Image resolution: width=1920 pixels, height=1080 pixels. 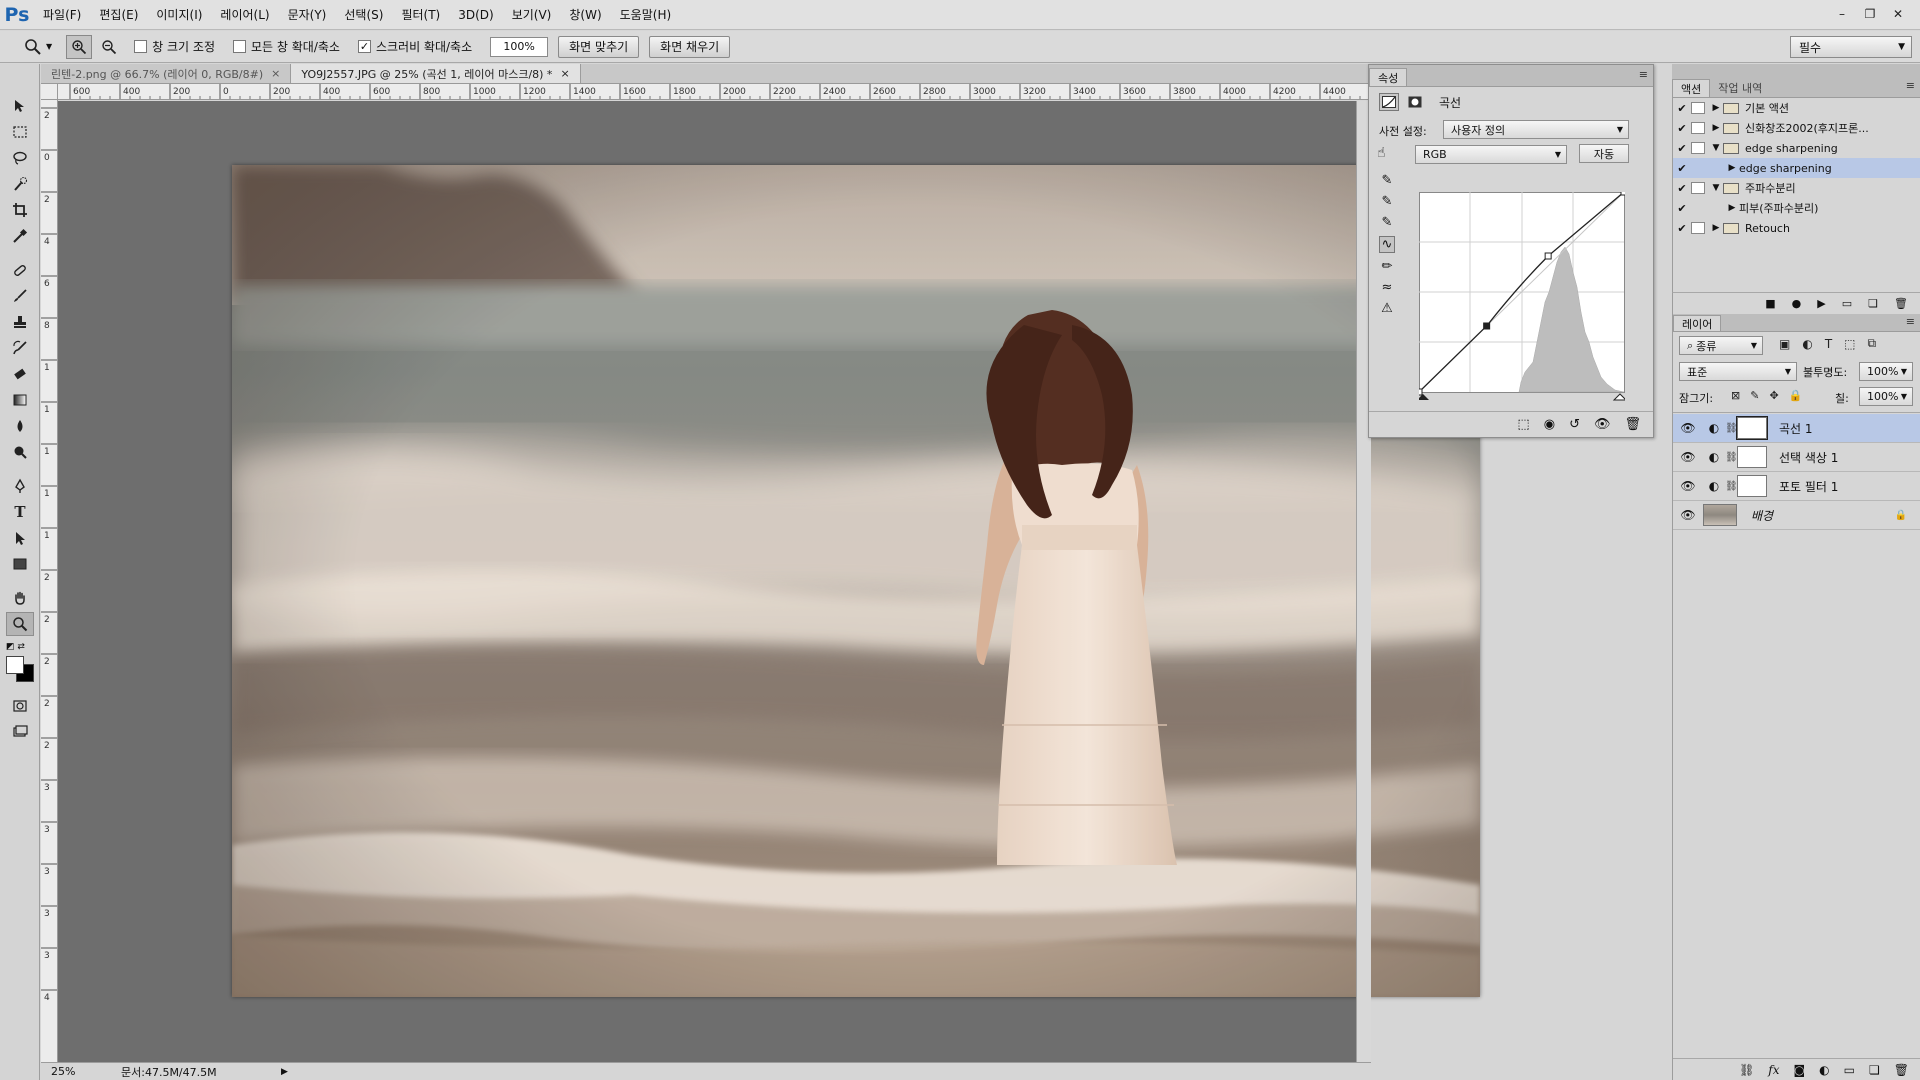 I want to click on path-selection-tool-icon, so click(x=20, y=538).